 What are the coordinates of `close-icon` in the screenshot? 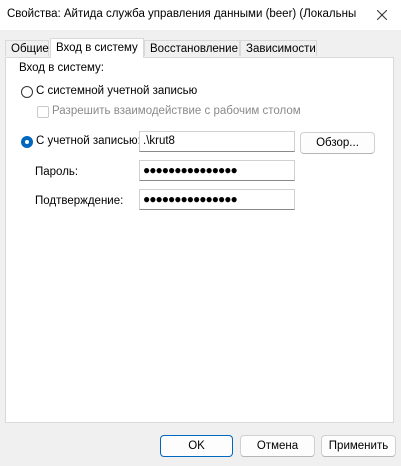 It's located at (382, 15).